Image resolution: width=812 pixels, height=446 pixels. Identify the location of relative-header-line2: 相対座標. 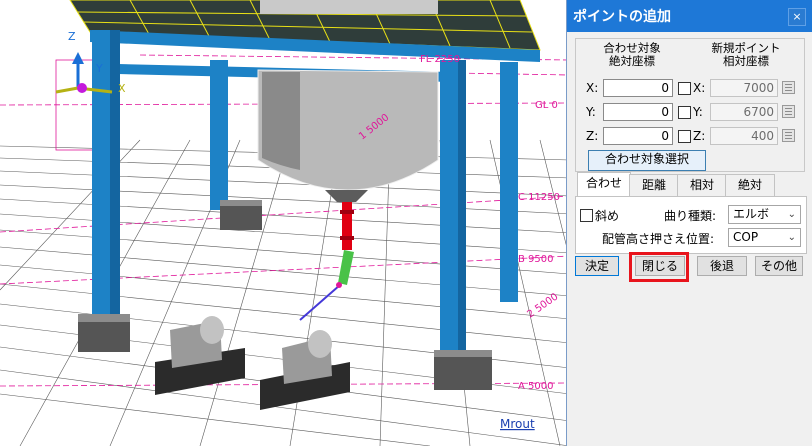
(746, 61).